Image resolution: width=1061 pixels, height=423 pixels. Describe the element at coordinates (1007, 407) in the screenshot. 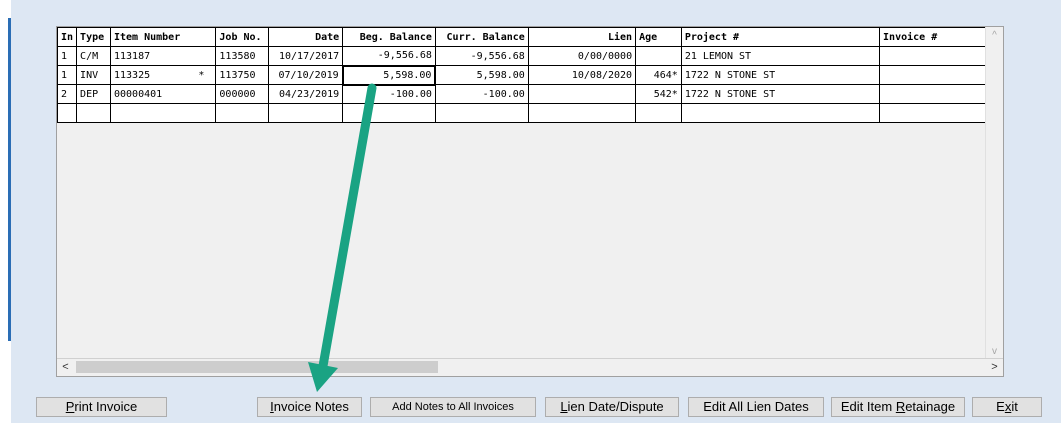

I see `exit-button: Exit` at that location.